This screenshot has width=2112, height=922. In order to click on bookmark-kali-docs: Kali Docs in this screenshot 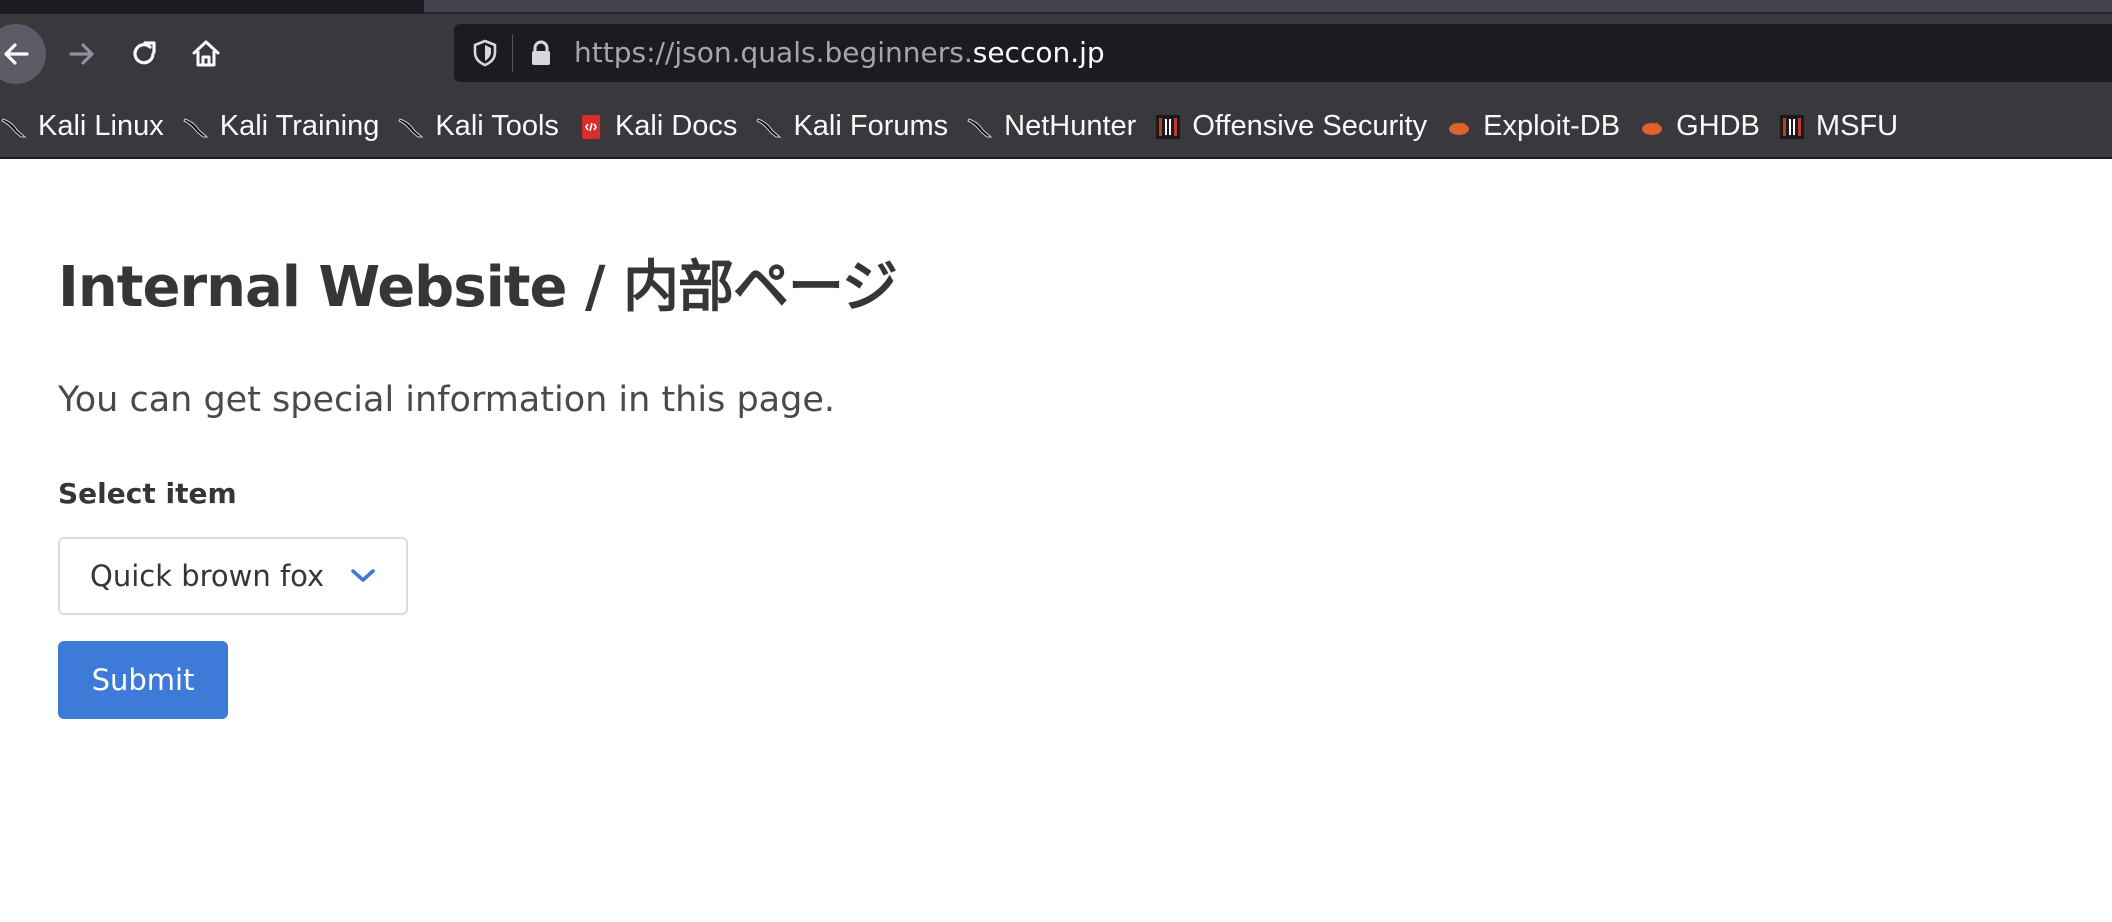, I will do `click(660, 127)`.